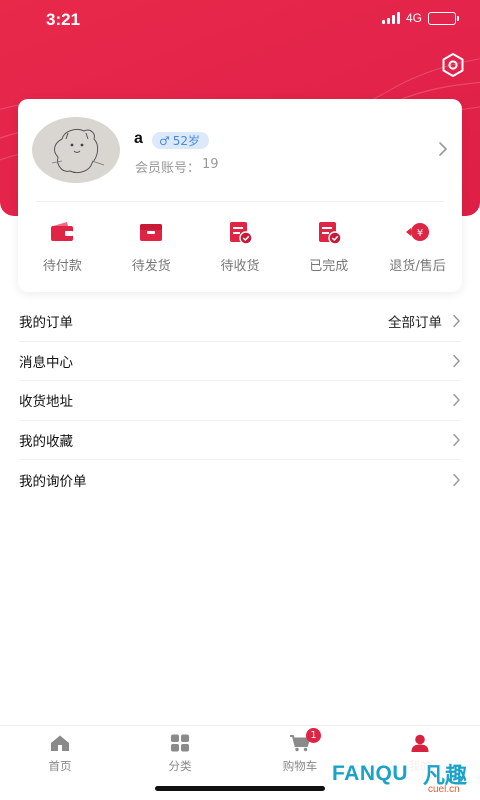 This screenshot has height=800, width=480. What do you see at coordinates (240, 322) in the screenshot?
I see `menu-item-my-orders: 我的订单 全部订单` at bounding box center [240, 322].